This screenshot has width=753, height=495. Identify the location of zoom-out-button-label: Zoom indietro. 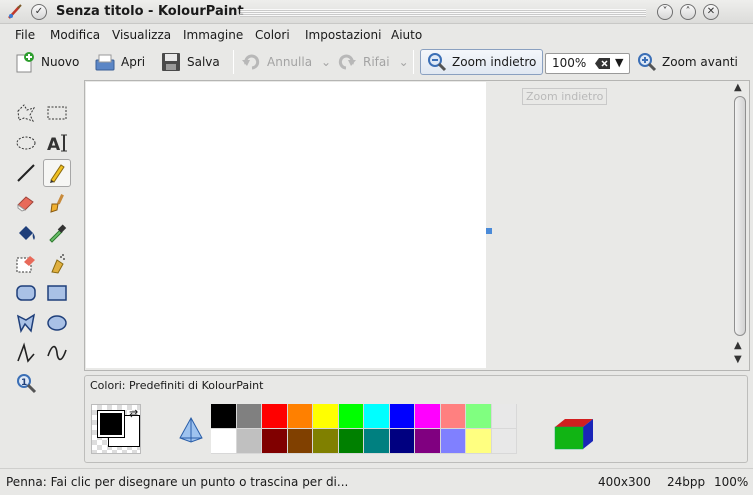
(494, 62).